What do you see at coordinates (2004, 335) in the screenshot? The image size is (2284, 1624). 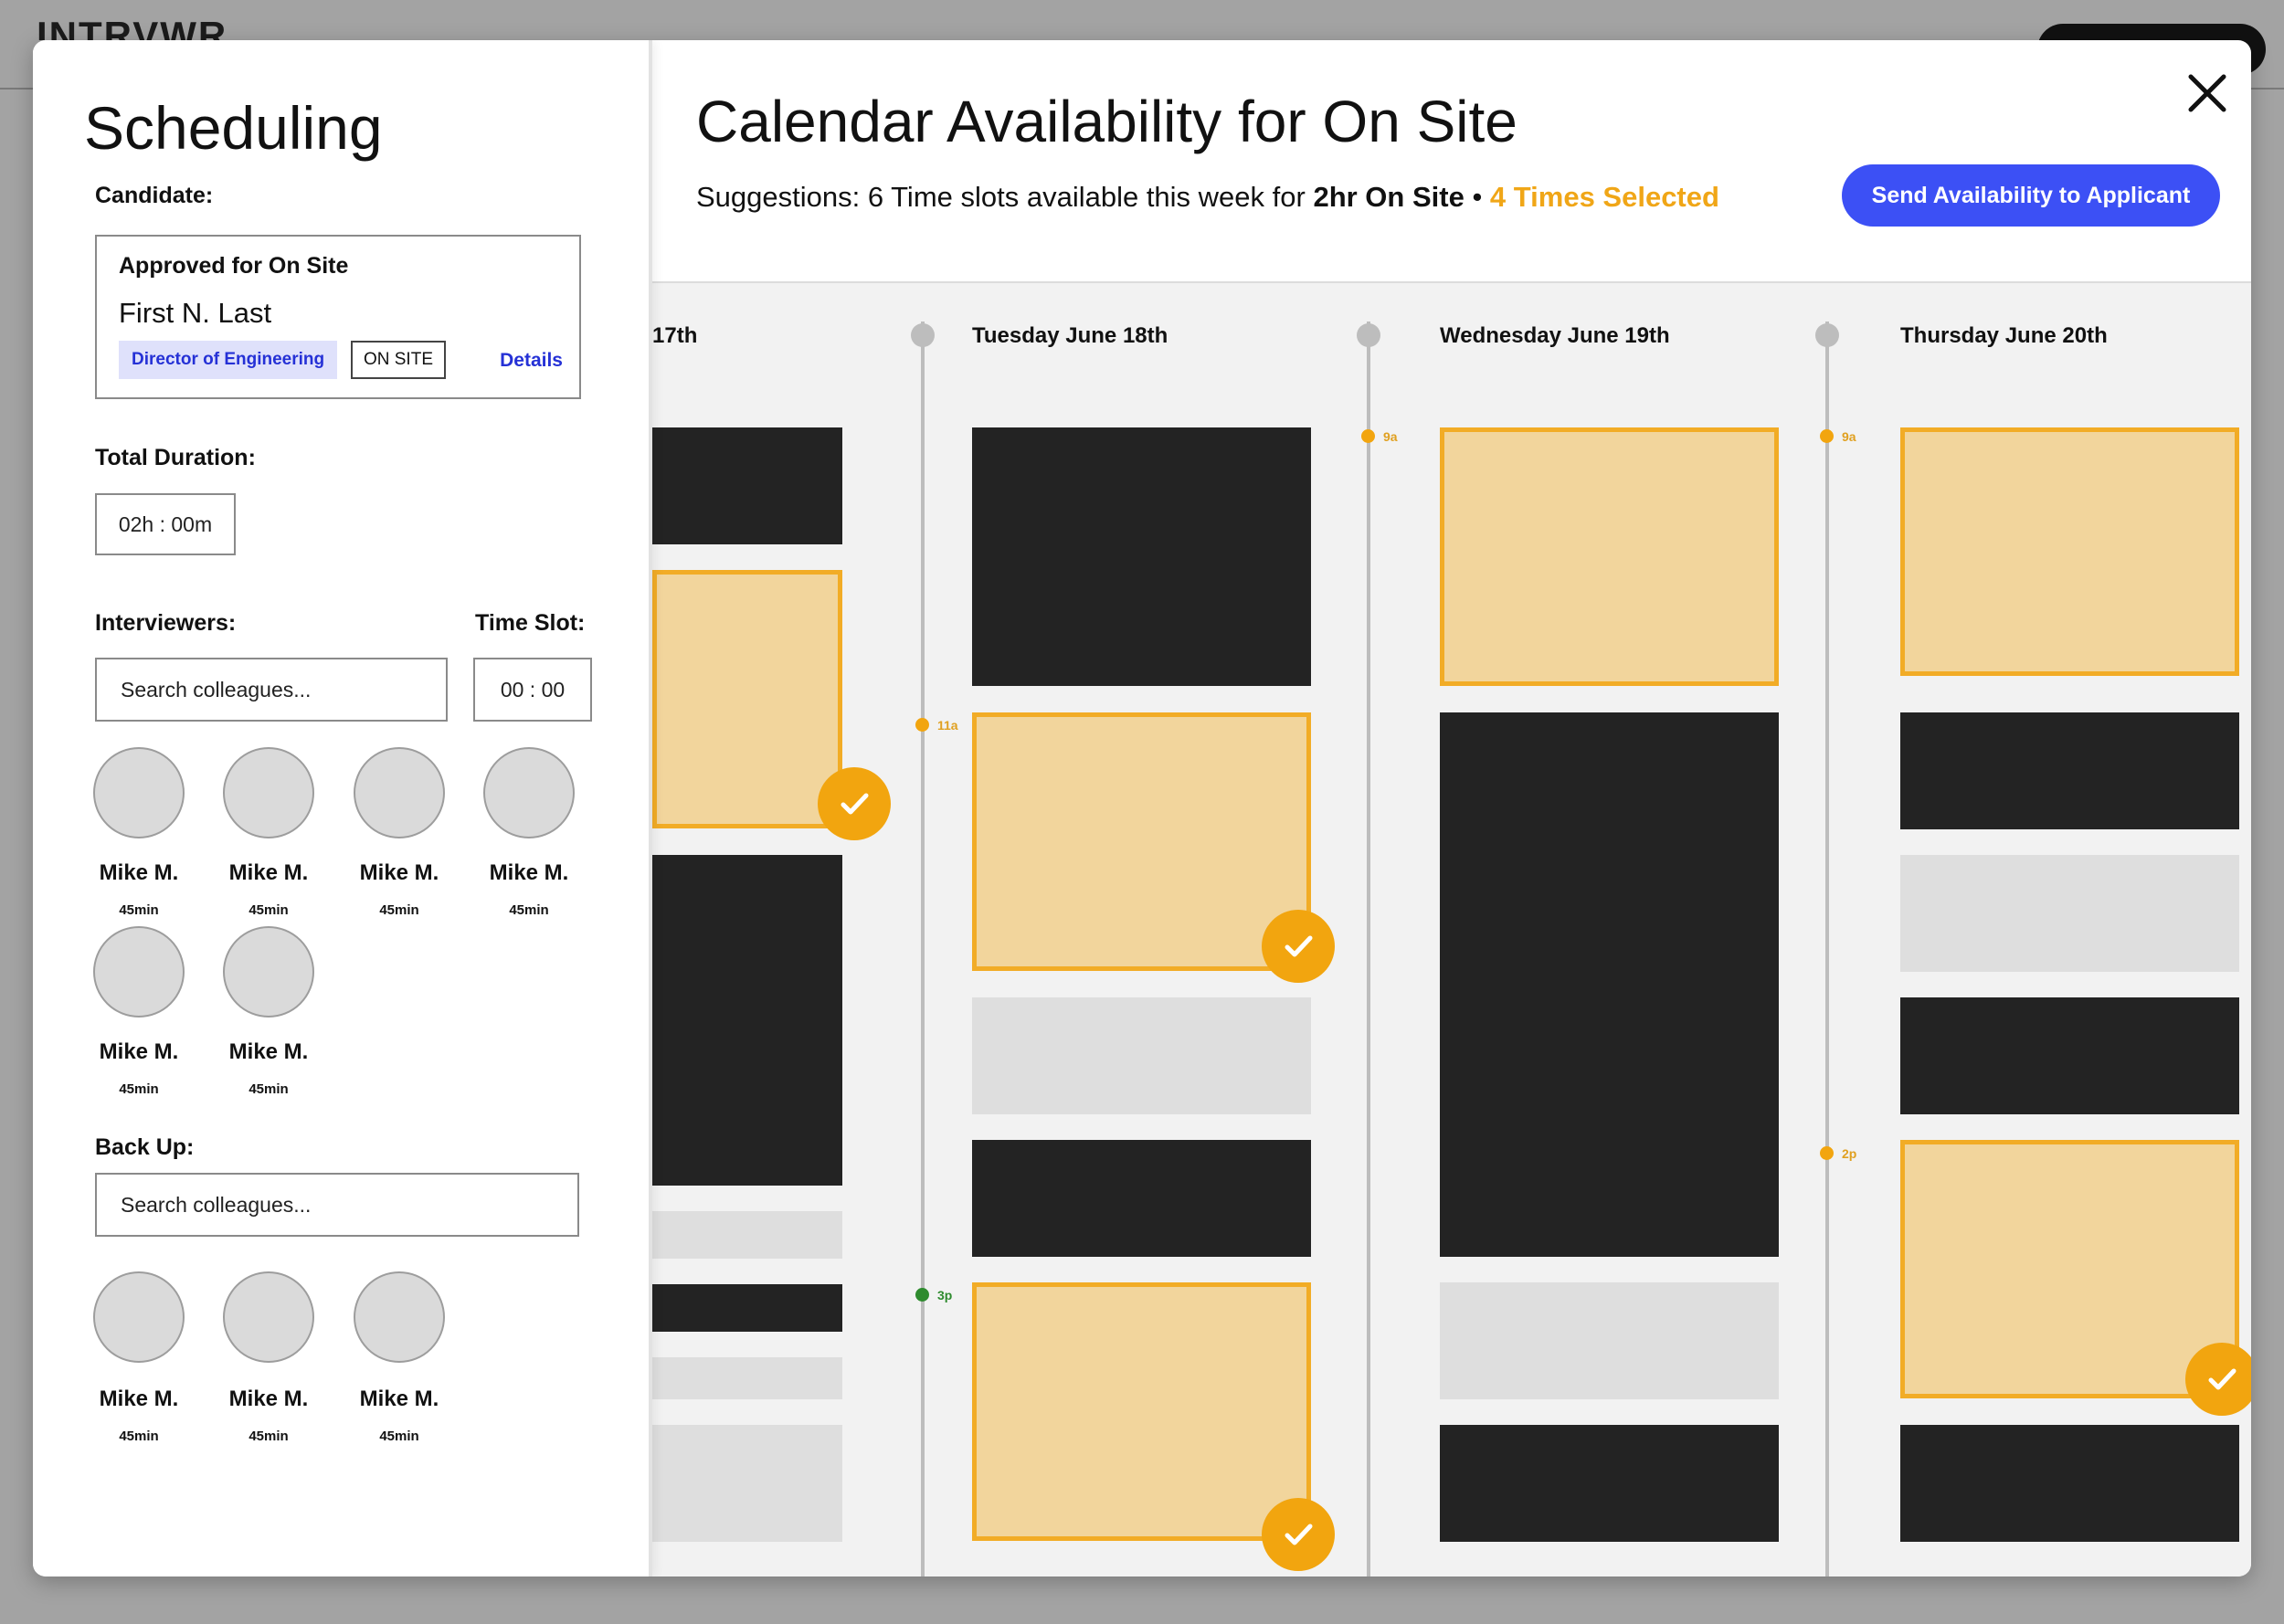 I see `day-header-thursday: Thursday June 20th` at bounding box center [2004, 335].